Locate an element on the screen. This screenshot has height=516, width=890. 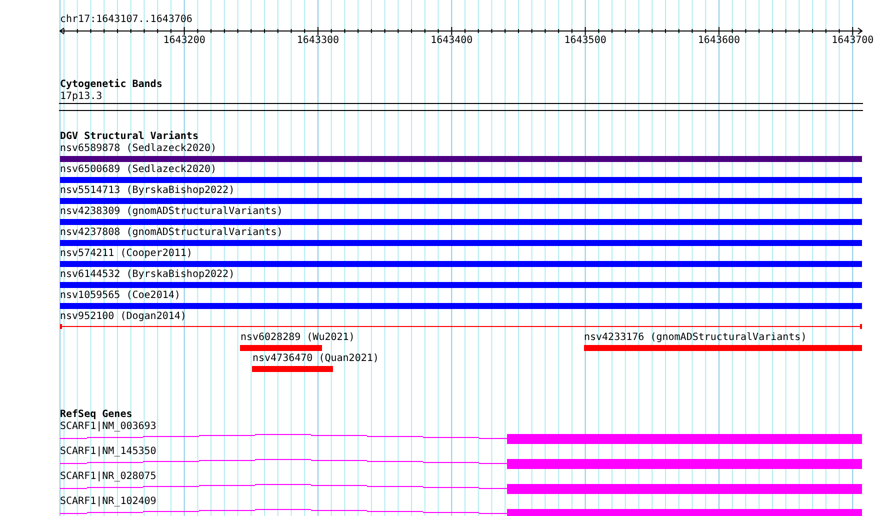
variant-label: nsv6589878 (Sedlazeck2020) is located at coordinates (138, 149).